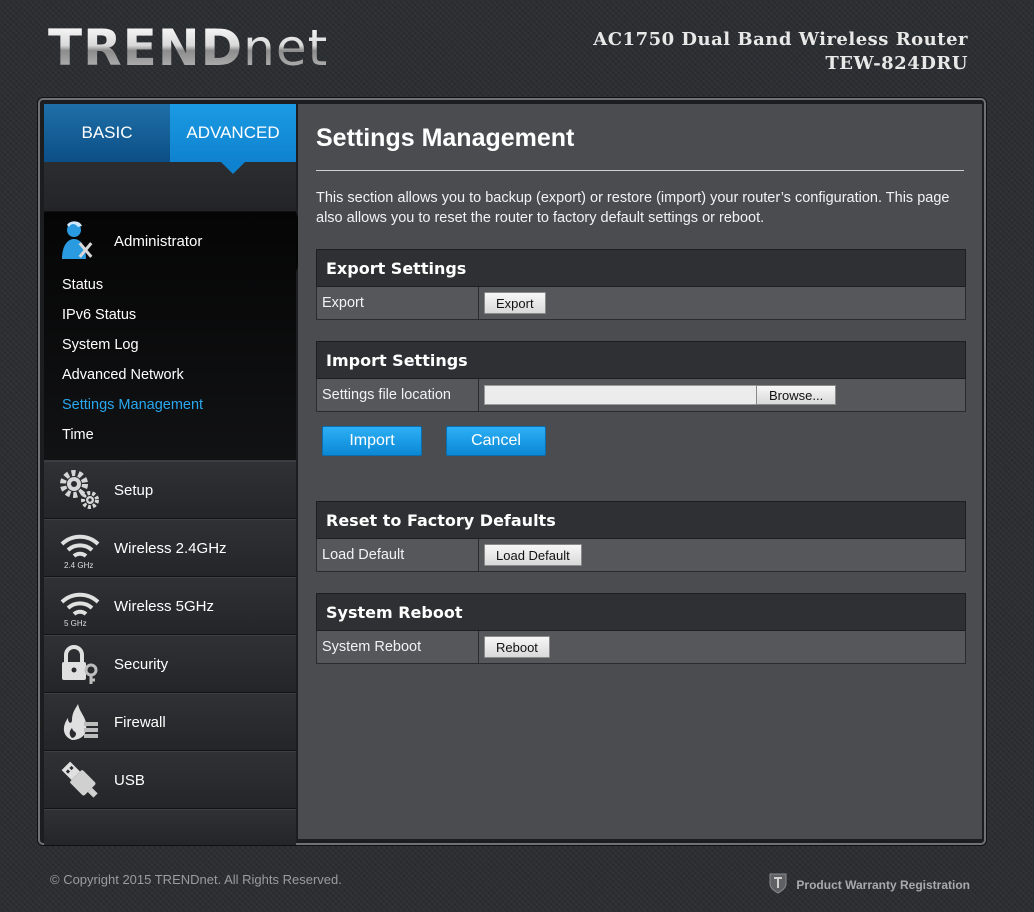 This screenshot has width=1034, height=912. Describe the element at coordinates (620, 395) in the screenshot. I see `settings-file-input` at that location.